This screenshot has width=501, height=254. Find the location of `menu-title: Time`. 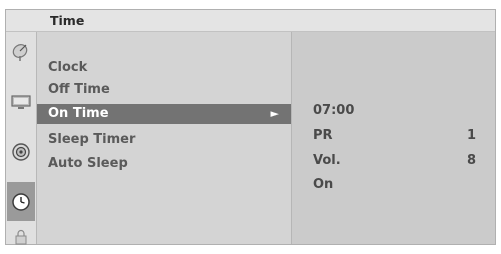

menu-title: Time is located at coordinates (67, 20).